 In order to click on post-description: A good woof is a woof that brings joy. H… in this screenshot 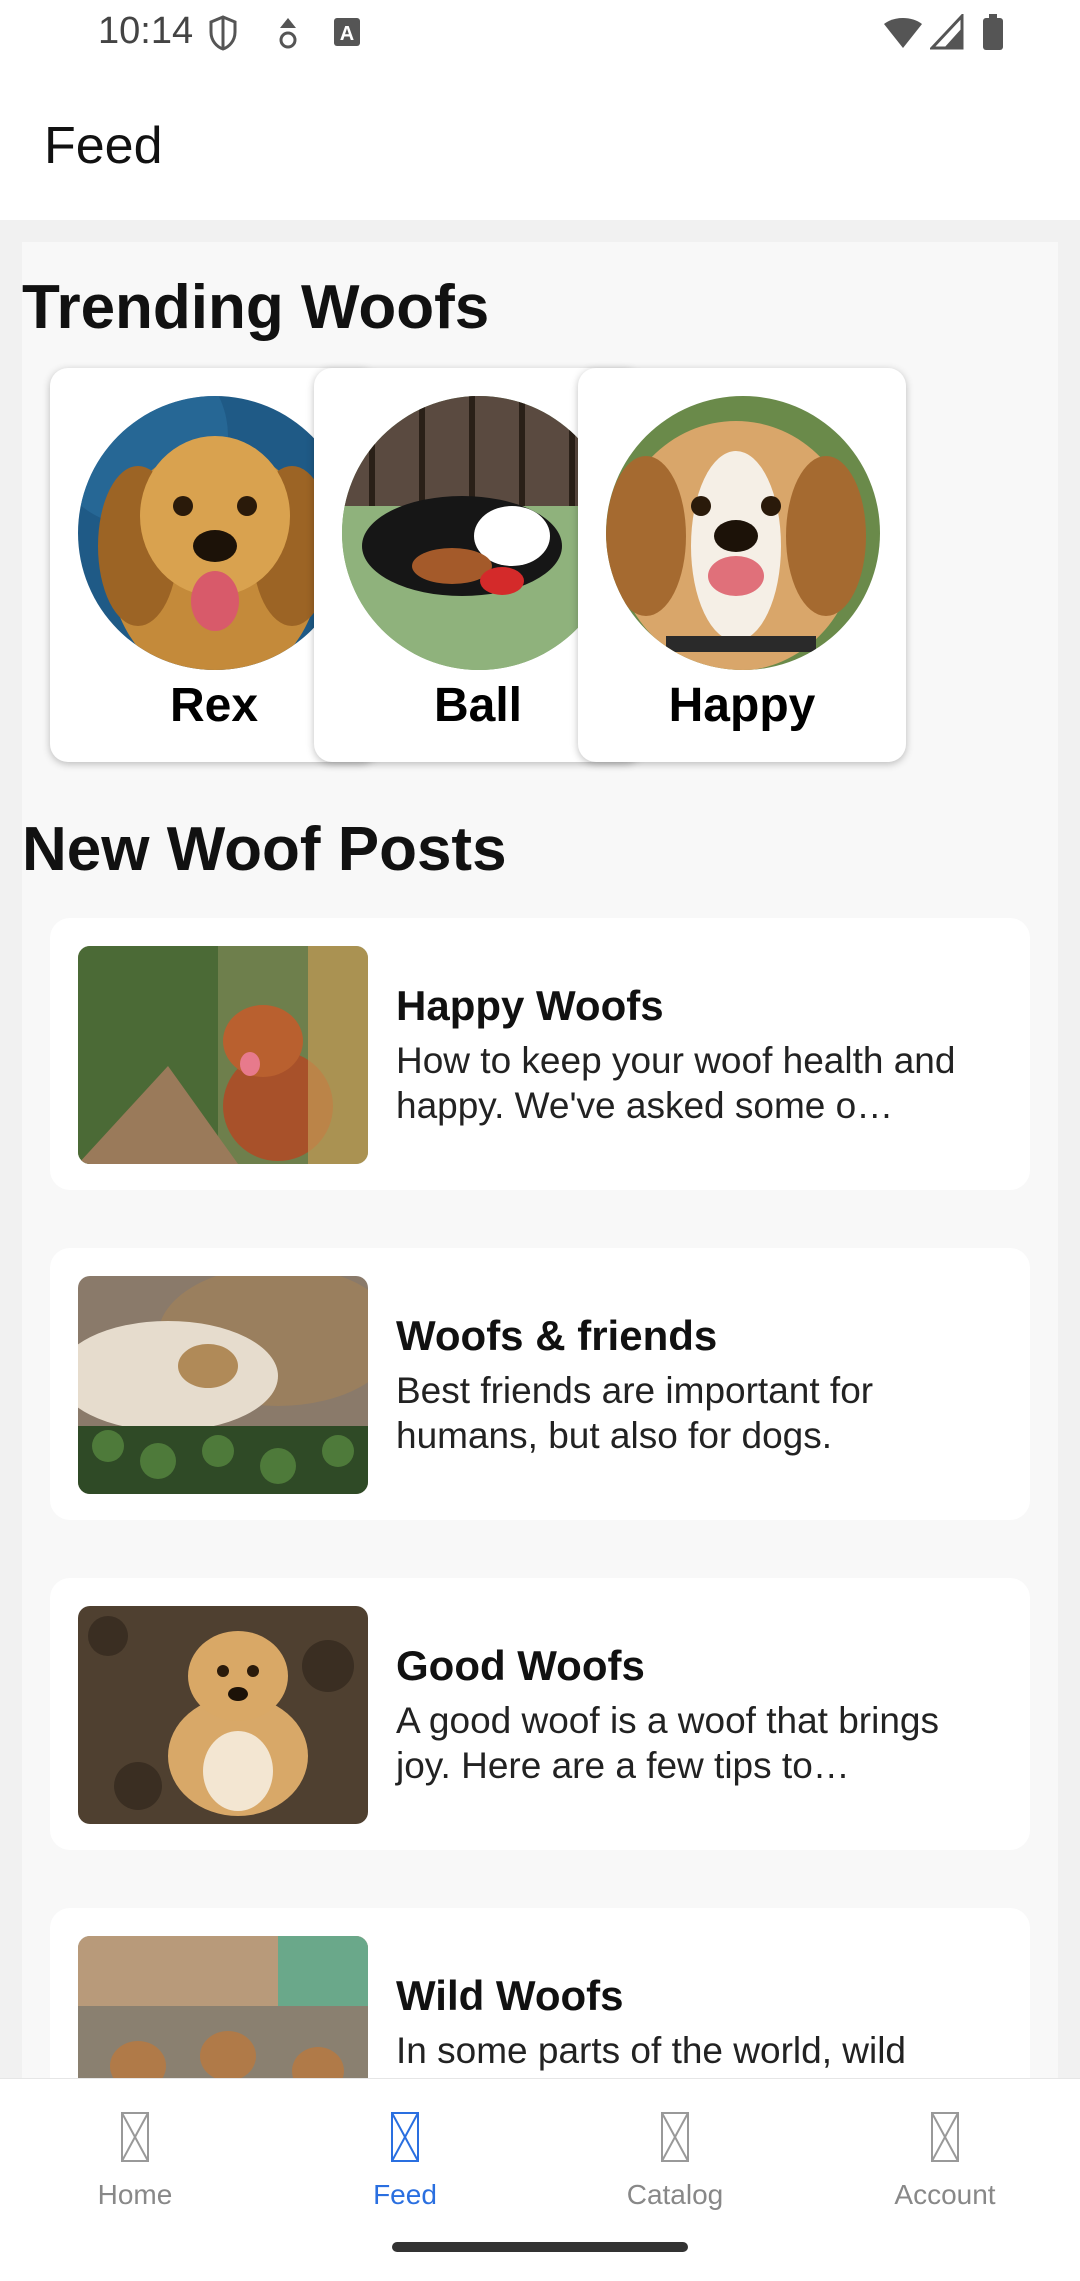, I will do `click(668, 1743)`.